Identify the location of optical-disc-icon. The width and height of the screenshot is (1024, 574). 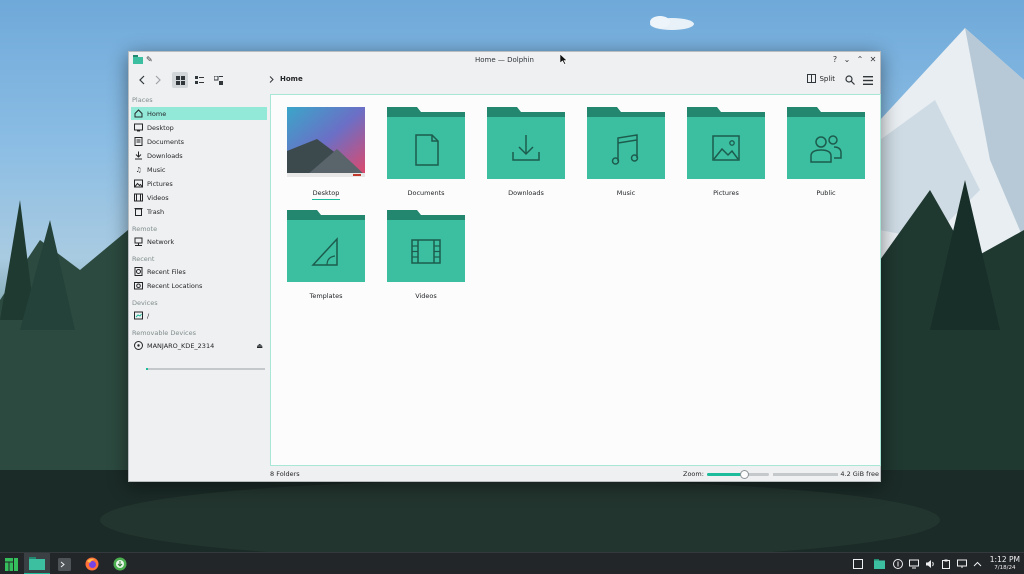
(138, 345).